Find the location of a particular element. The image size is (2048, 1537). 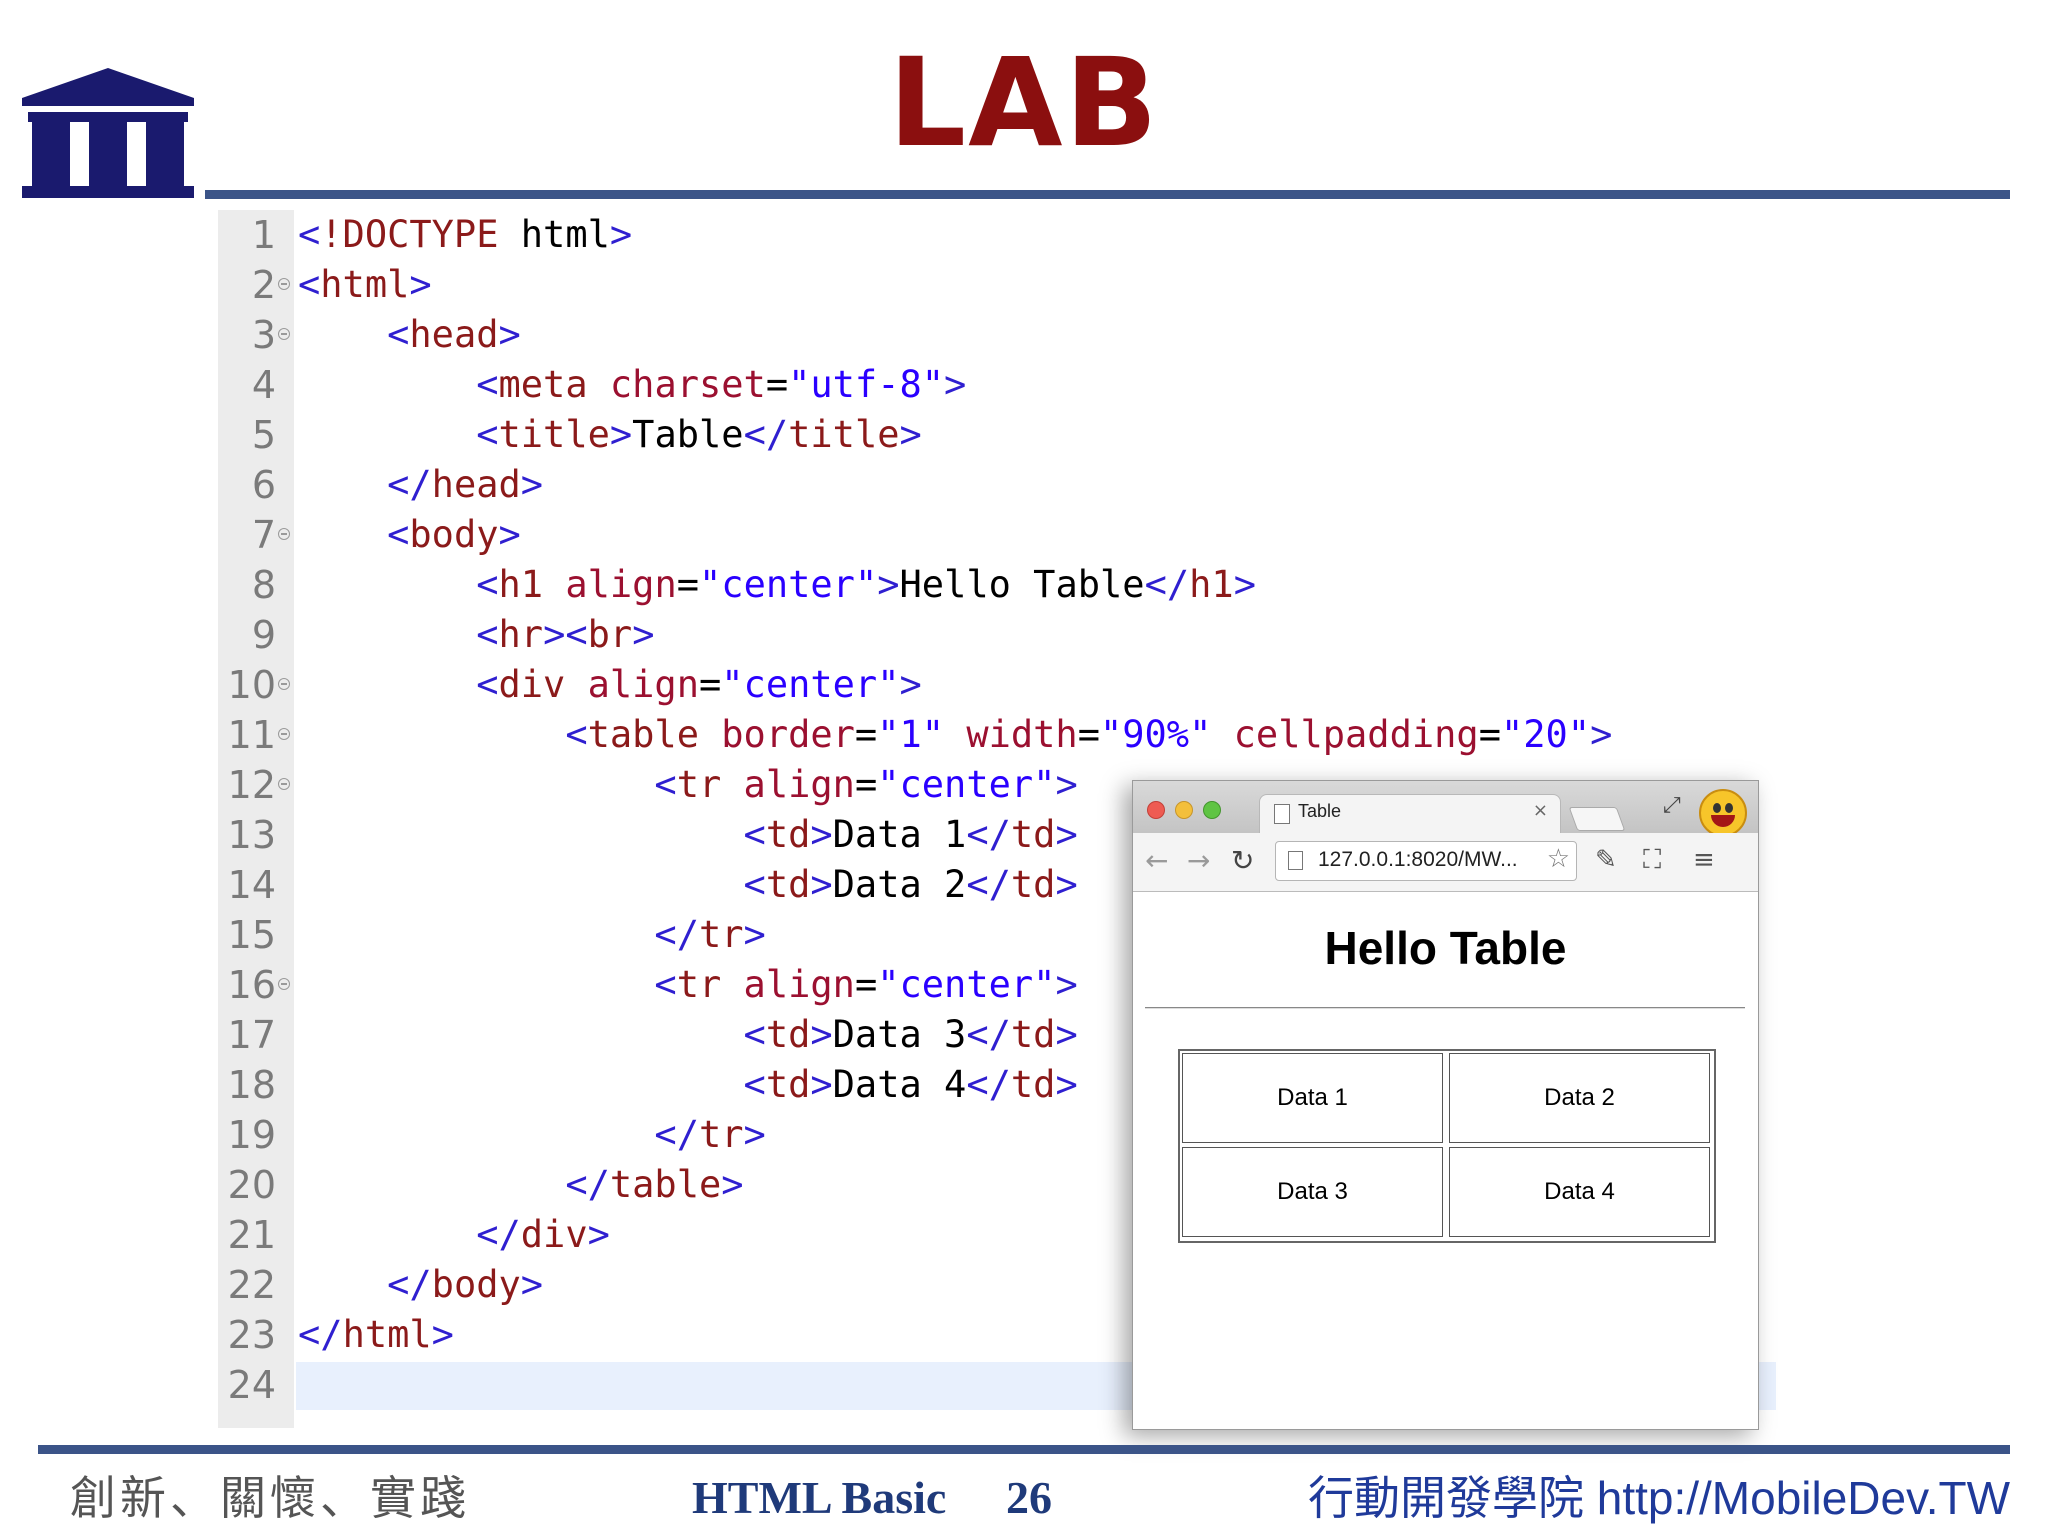

menu-icon: ≡ is located at coordinates (1704, 860).